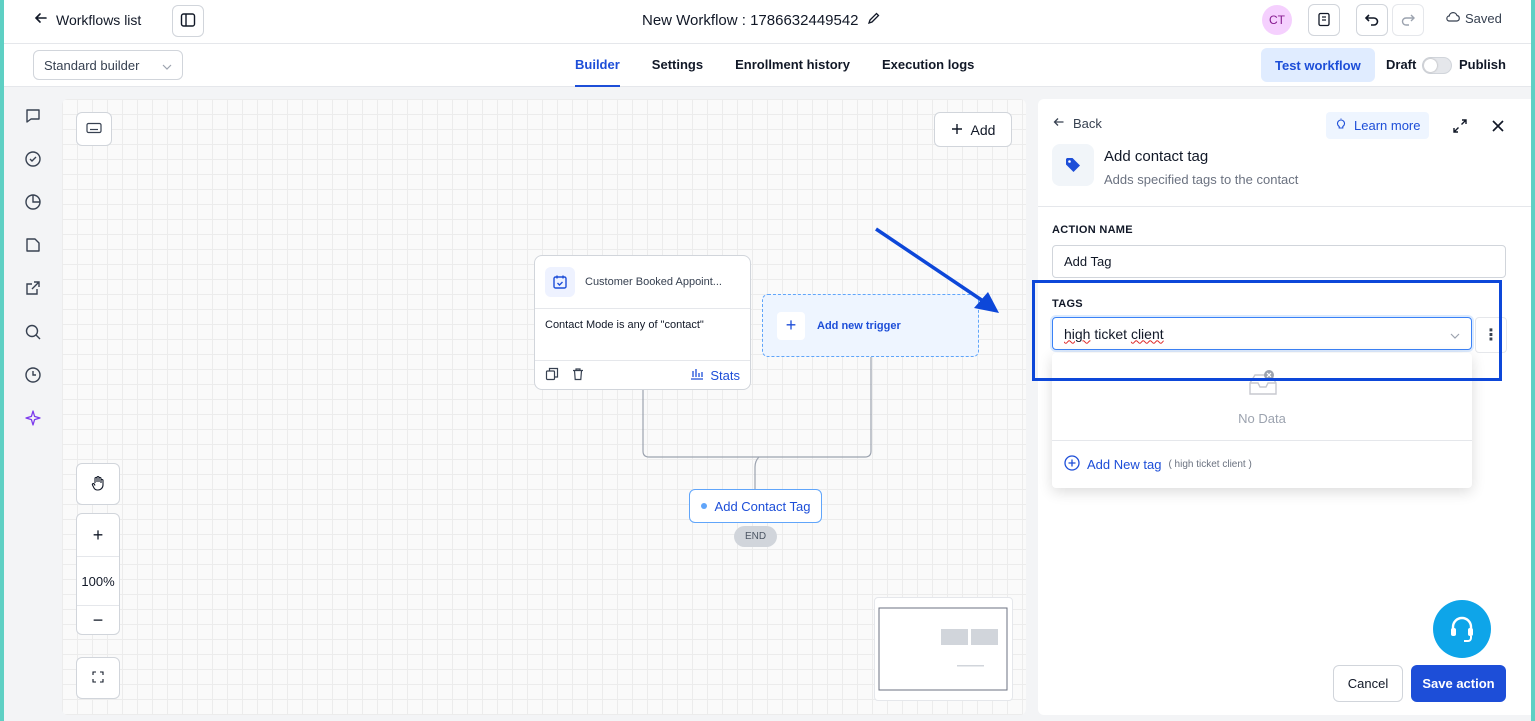 The height and width of the screenshot is (721, 1535). Describe the element at coordinates (859, 325) in the screenshot. I see `add-new-trigger-label: Add new trigger` at that location.